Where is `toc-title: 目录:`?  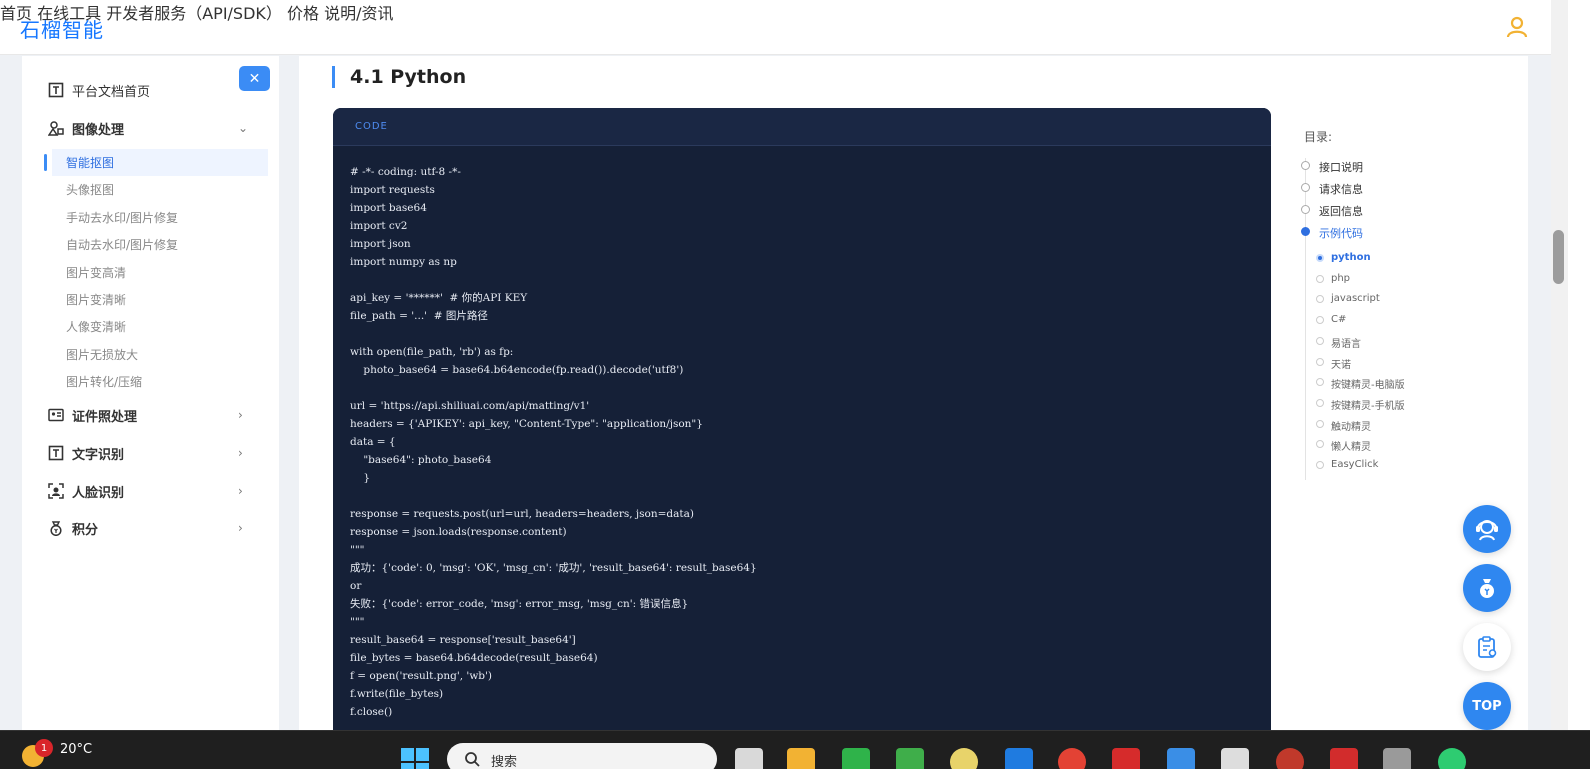
toc-title: 目录: is located at coordinates (1318, 137).